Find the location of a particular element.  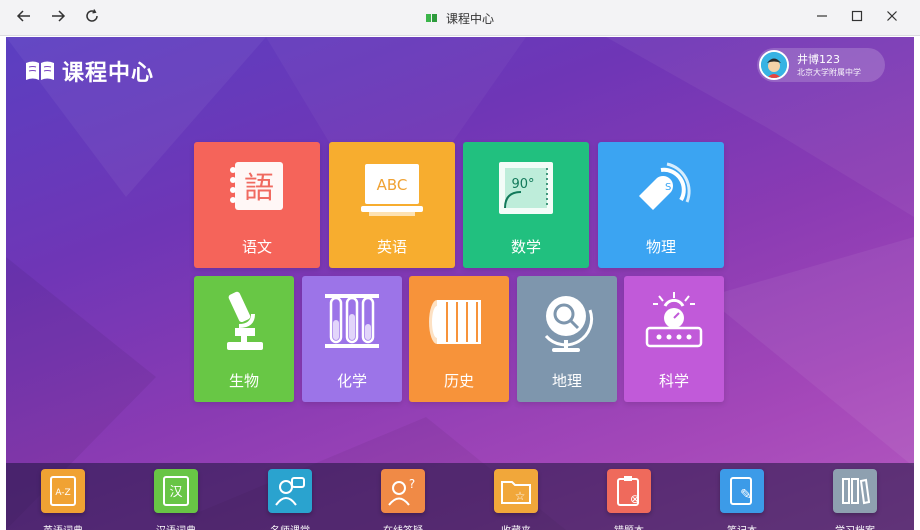

subject-tile-history: 历史 is located at coordinates (459, 339).